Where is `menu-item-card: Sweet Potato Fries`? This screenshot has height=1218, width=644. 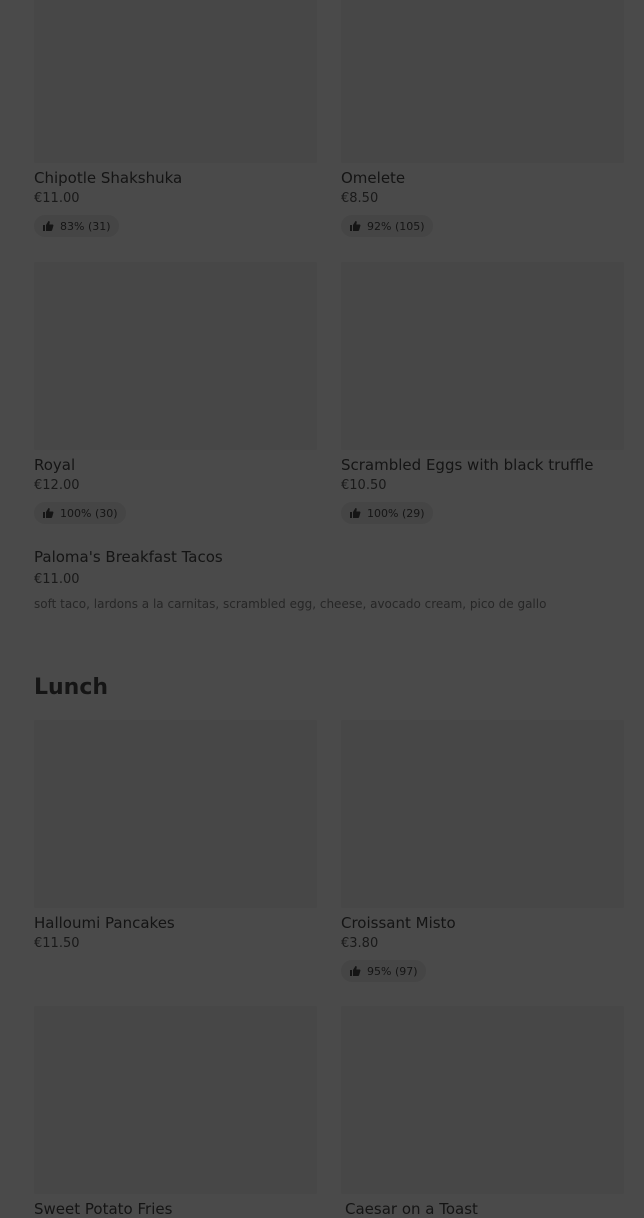 menu-item-card: Sweet Potato Fries is located at coordinates (175, 1112).